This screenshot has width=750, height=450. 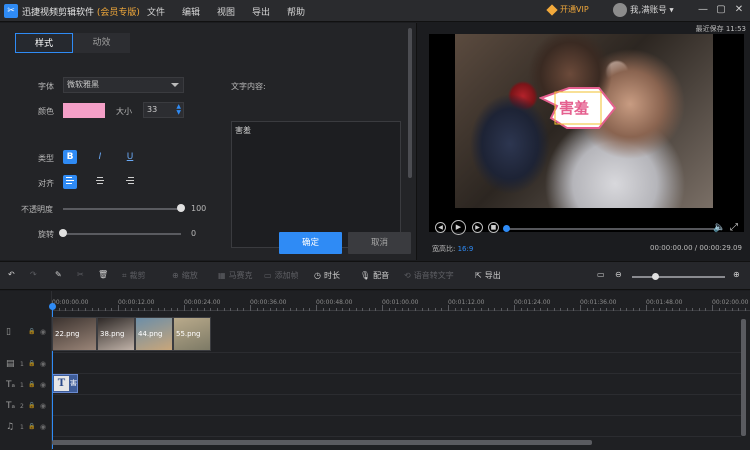 What do you see at coordinates (656, 276) in the screenshot?
I see `timeline-zoom-thumb` at bounding box center [656, 276].